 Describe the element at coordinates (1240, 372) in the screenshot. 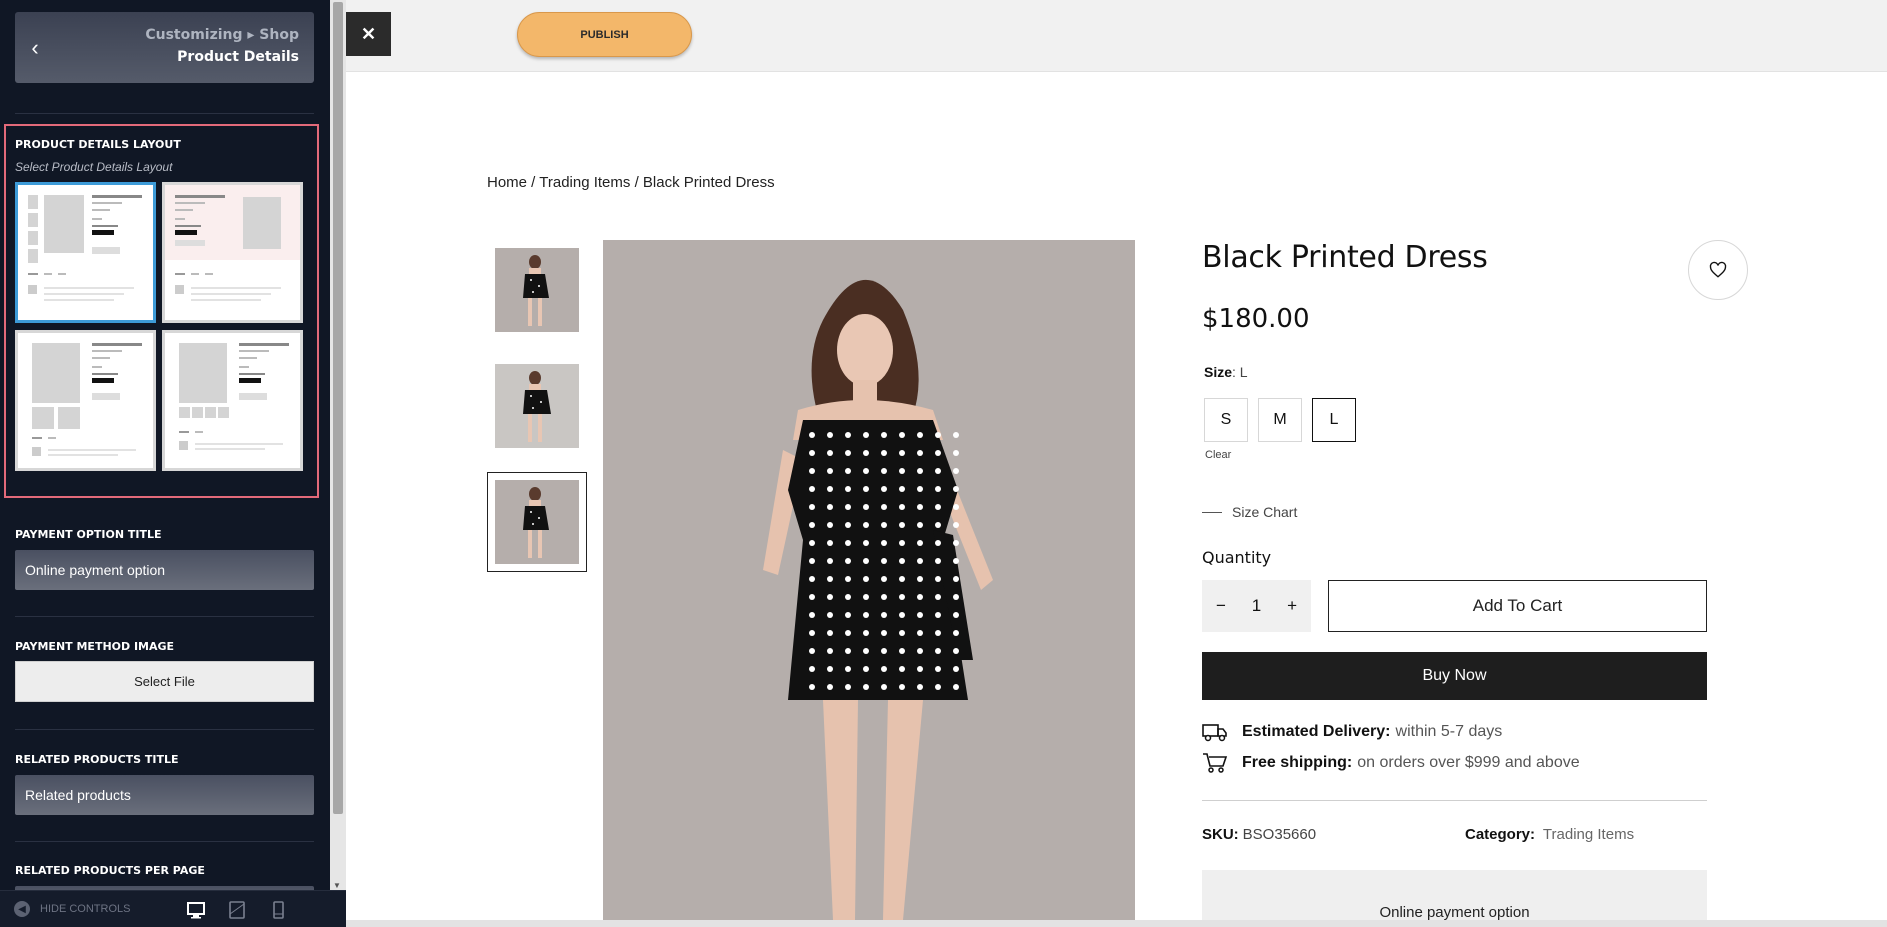

I see `size-selected-value: : L` at that location.